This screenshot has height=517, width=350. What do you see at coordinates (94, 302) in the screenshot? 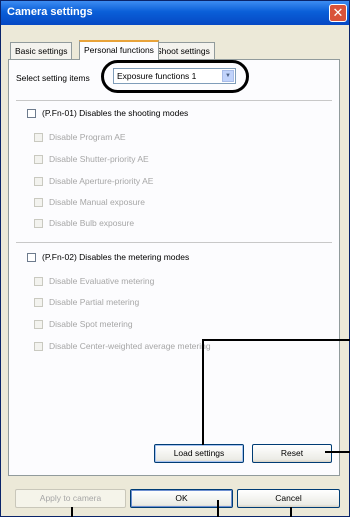
I see `group2-option-label: Disable Partial metering` at bounding box center [94, 302].